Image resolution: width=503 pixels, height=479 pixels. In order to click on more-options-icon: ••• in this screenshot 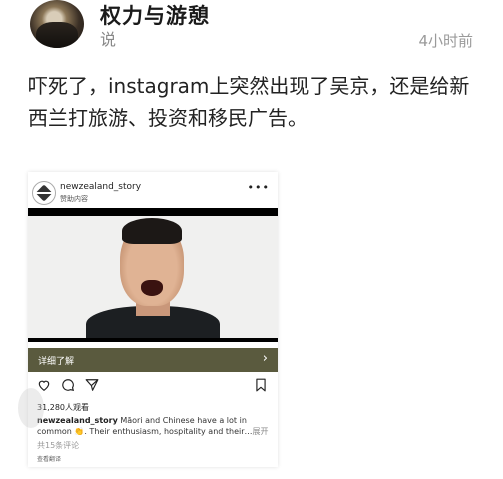, I will do `click(258, 187)`.